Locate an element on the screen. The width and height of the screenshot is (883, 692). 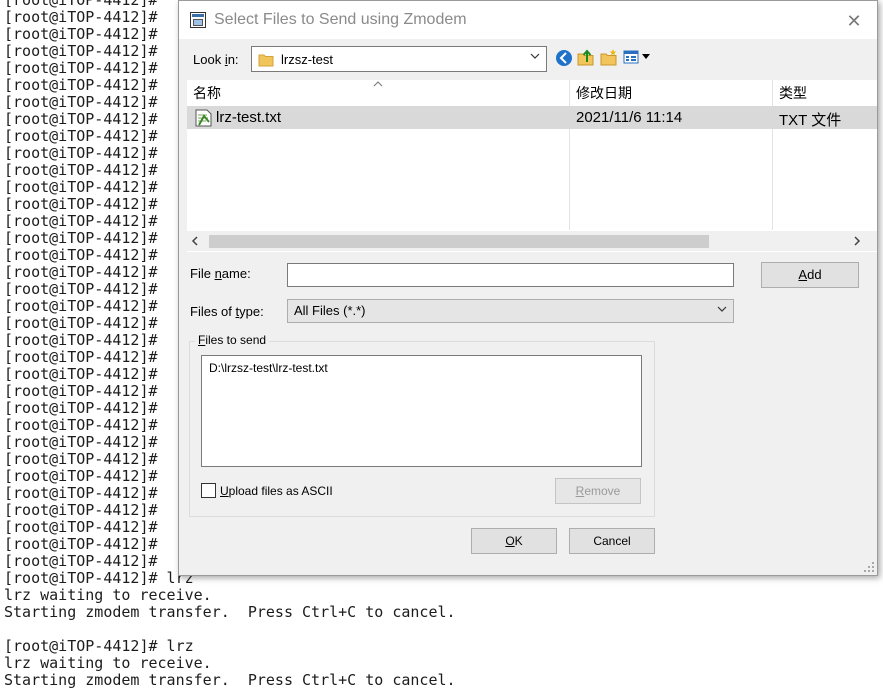
back-icon is located at coordinates (564, 58).